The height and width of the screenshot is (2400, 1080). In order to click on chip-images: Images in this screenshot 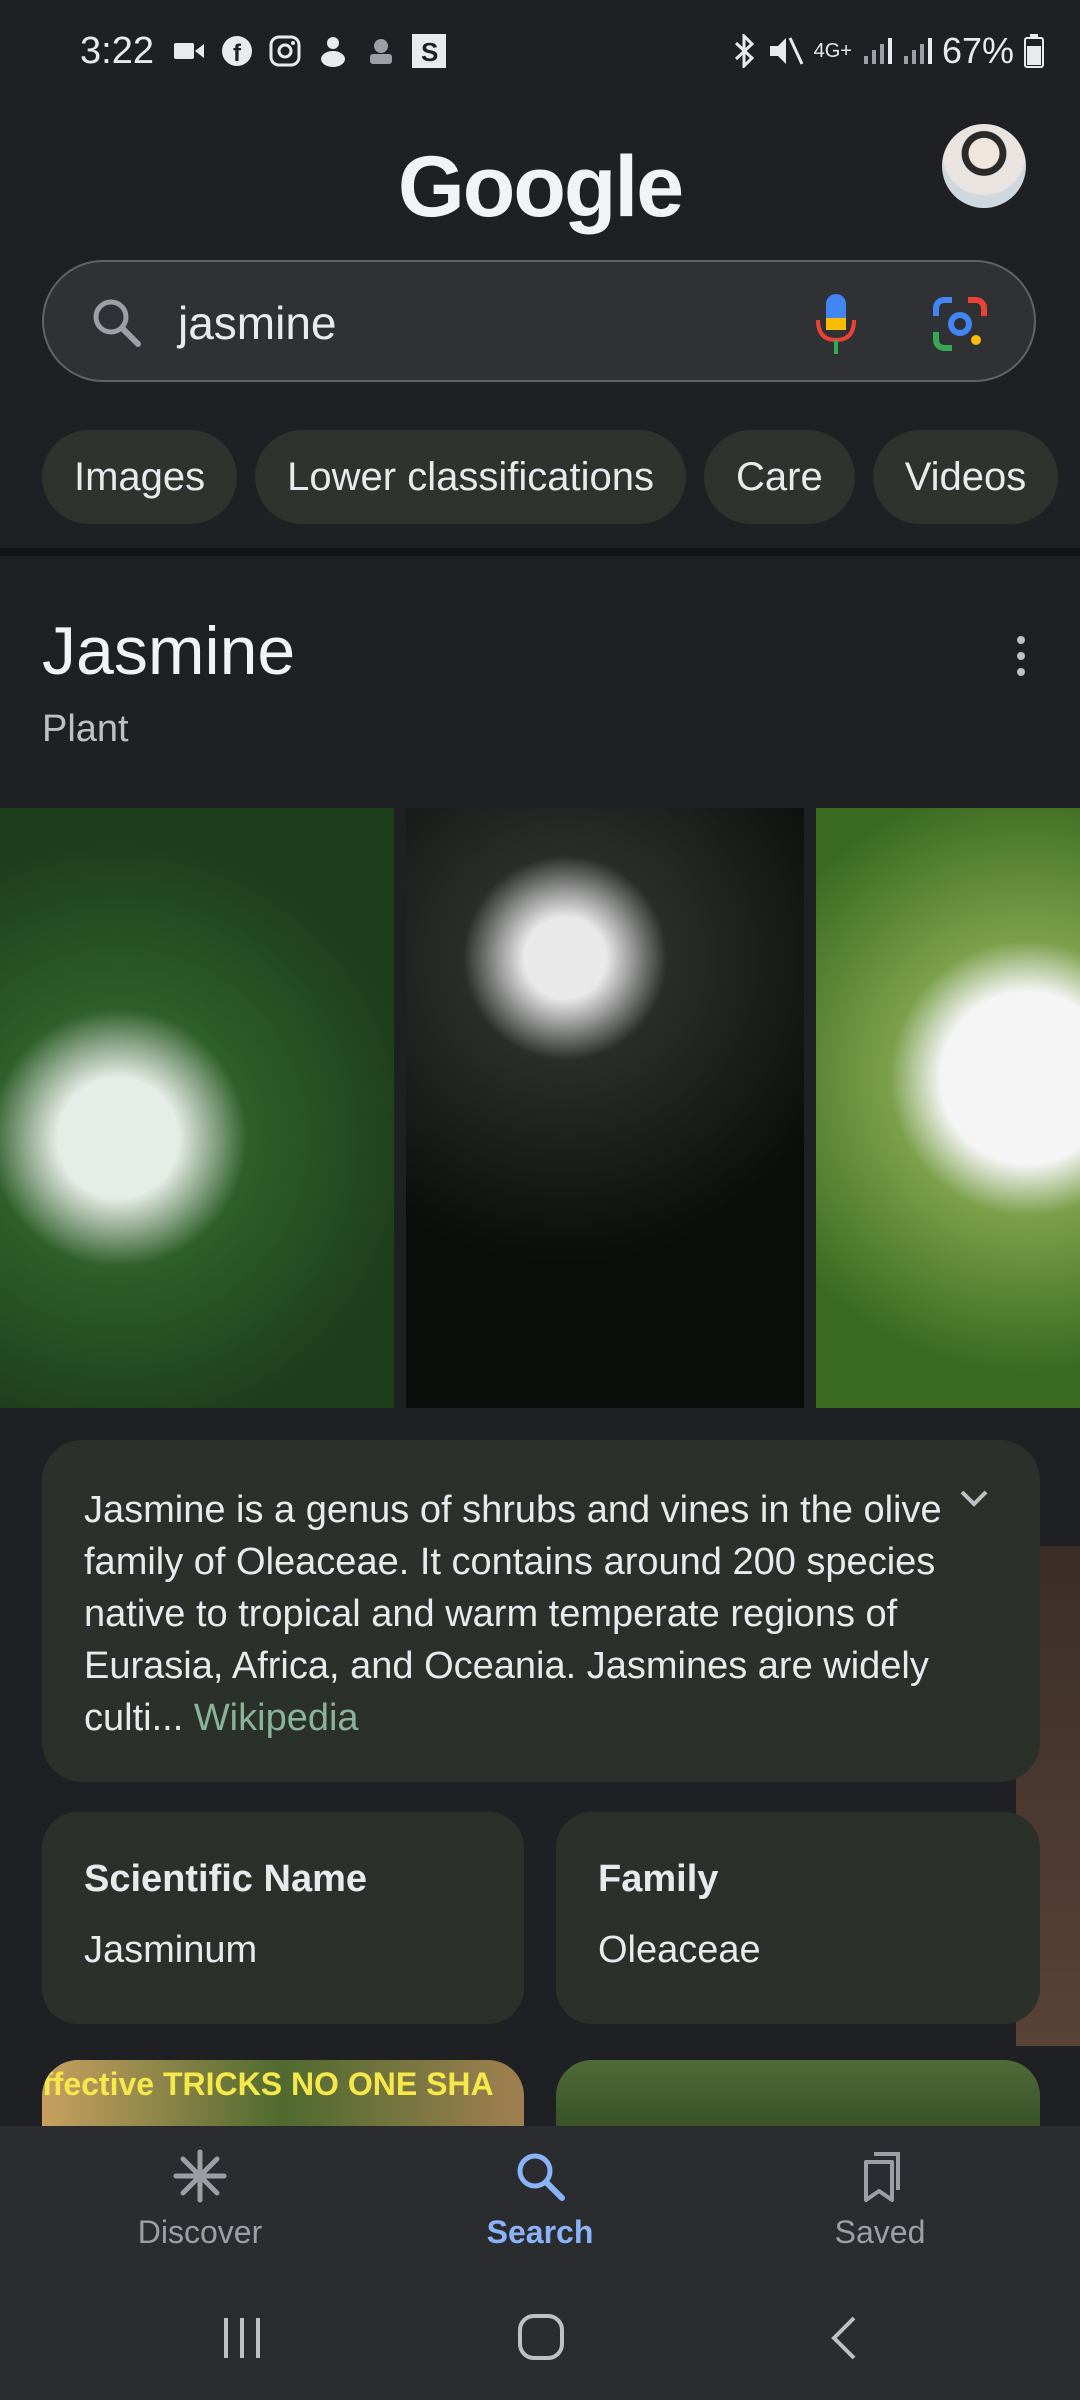, I will do `click(140, 477)`.